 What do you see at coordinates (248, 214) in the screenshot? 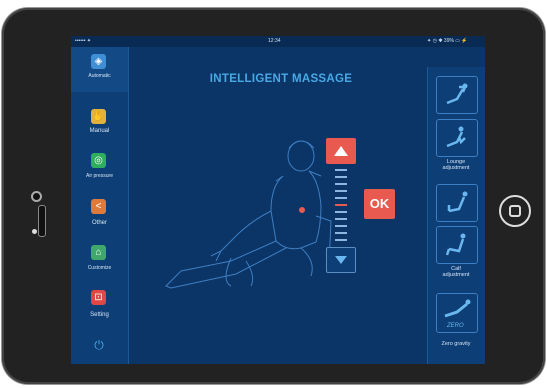
I see `body-outline-illustration` at bounding box center [248, 214].